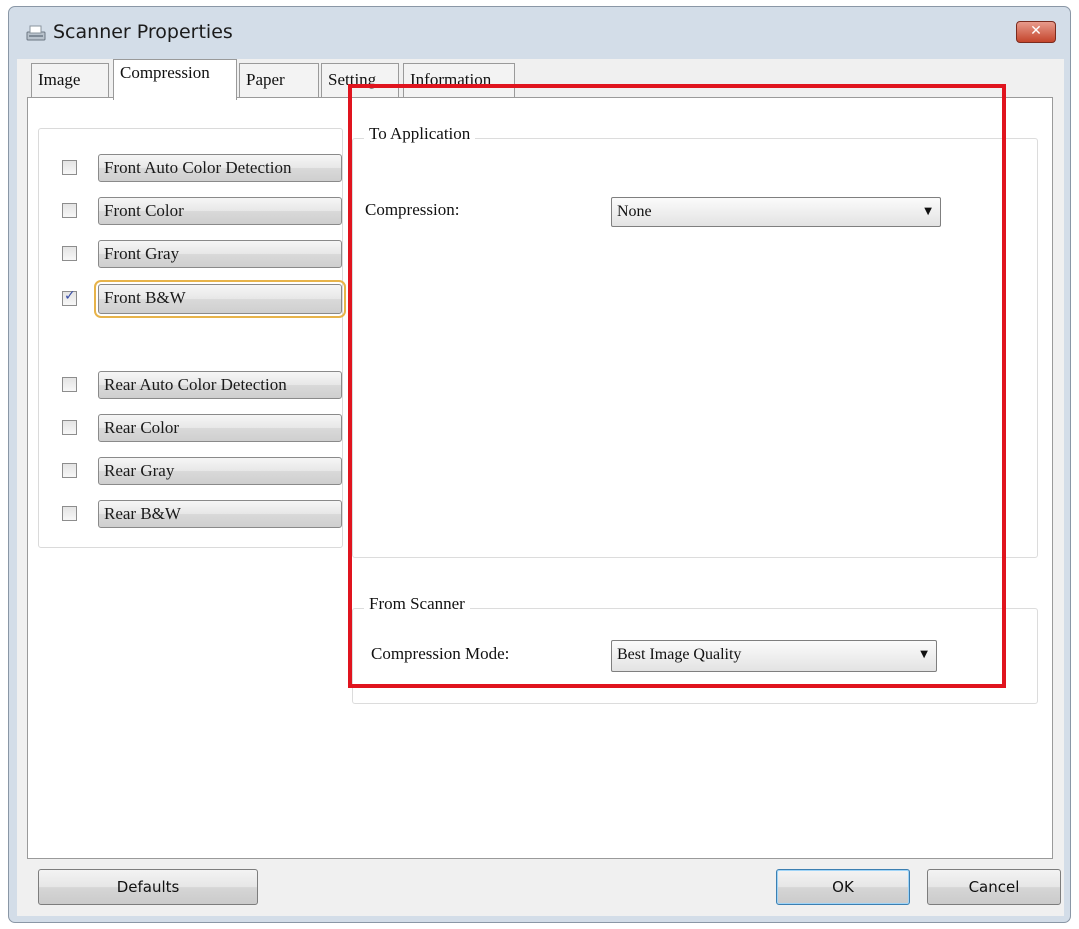 The width and height of the screenshot is (1079, 929). What do you see at coordinates (265, 79) in the screenshot?
I see `tab-label: Paper` at bounding box center [265, 79].